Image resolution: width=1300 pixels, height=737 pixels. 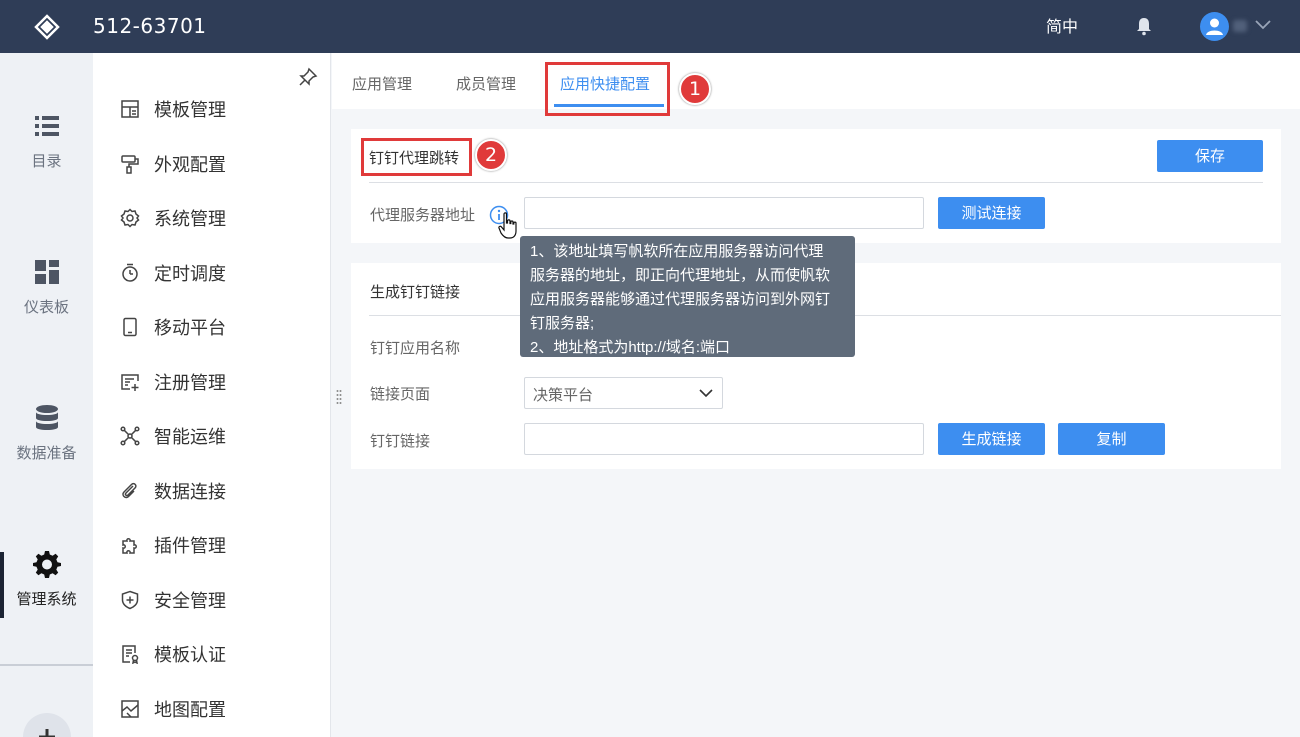 What do you see at coordinates (46, 287) in the screenshot?
I see `rail-item-dashboard: 仪表板` at bounding box center [46, 287].